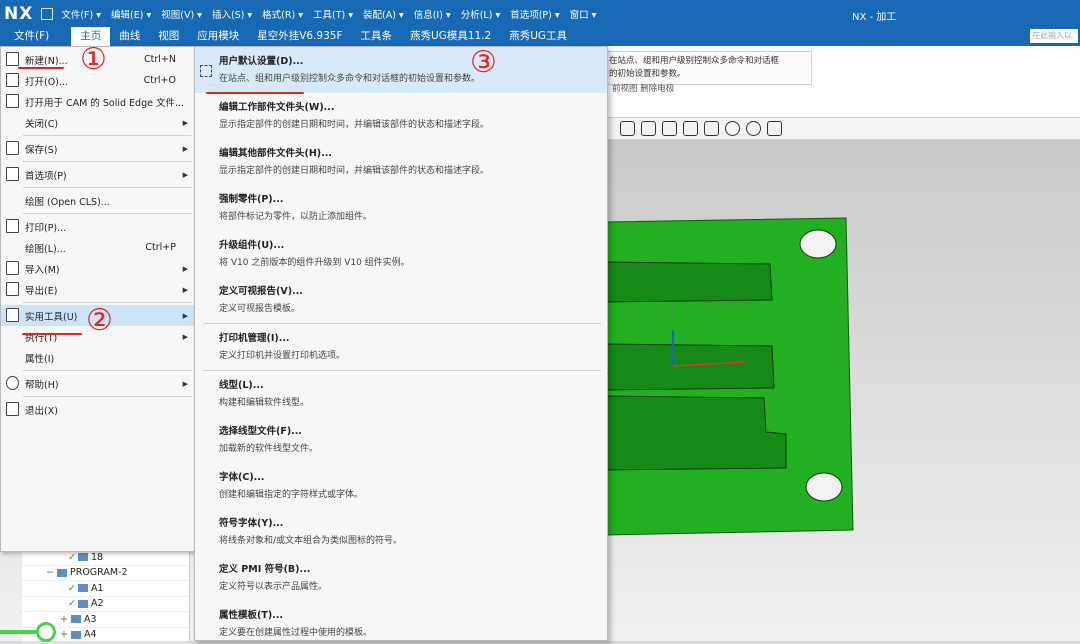 The height and width of the screenshot is (644, 1080). I want to click on submenu-item-printer-manager: 打印机管理(I)... 定义打印机并设置打印机选项。, so click(401, 347).